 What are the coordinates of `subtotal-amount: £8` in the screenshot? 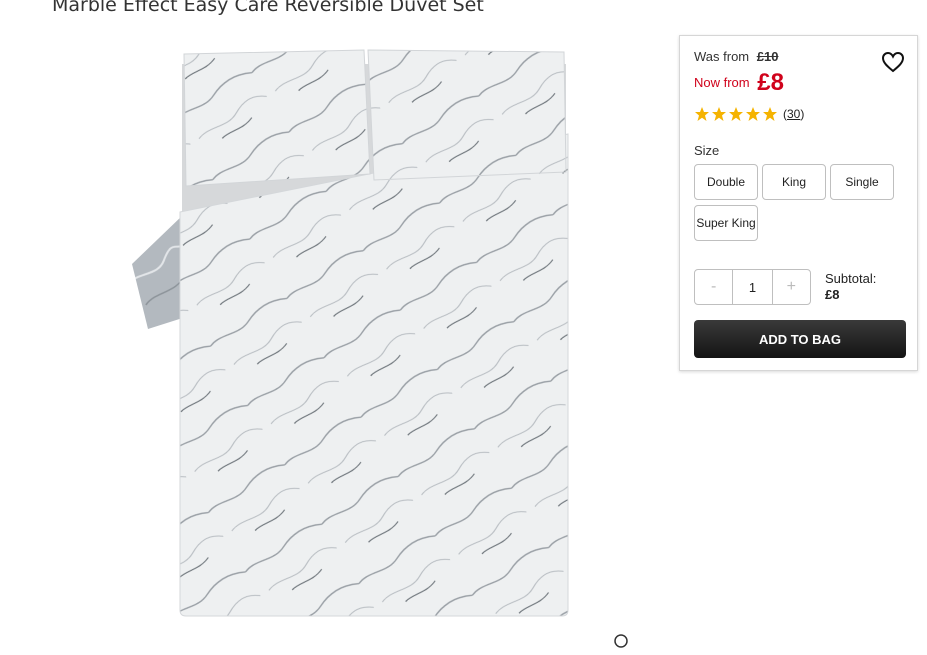 It's located at (832, 294).